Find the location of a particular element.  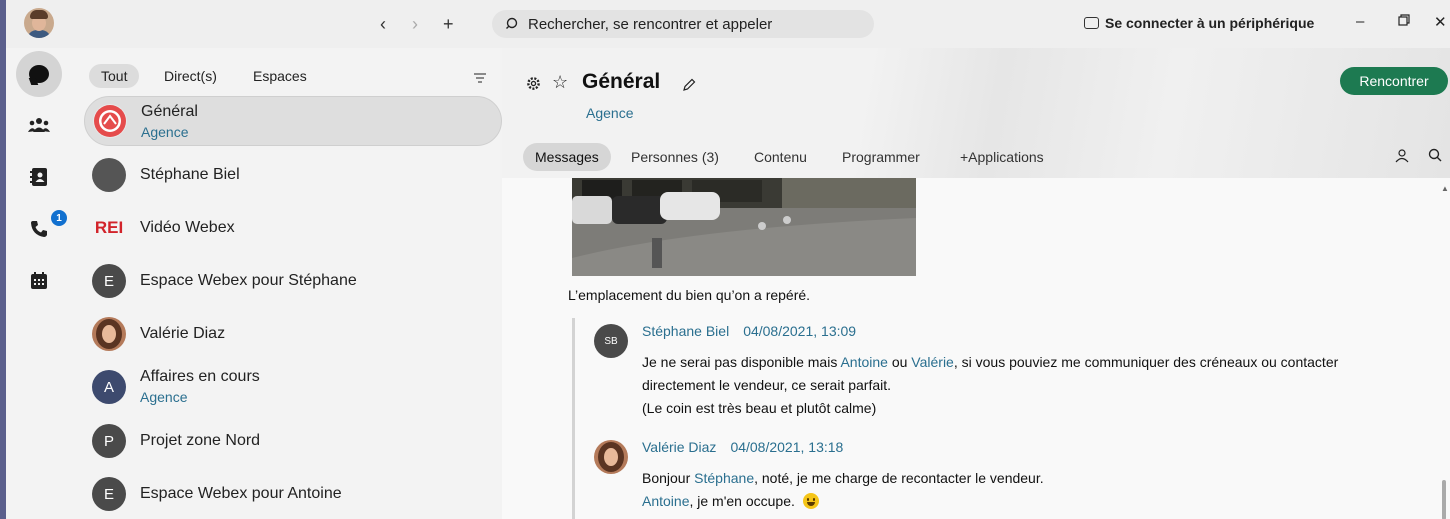

calendar-icon is located at coordinates (39, 280).